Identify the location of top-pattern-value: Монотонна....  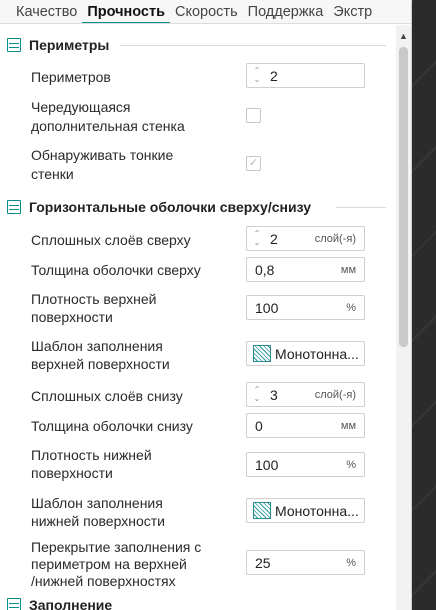
(317, 354).